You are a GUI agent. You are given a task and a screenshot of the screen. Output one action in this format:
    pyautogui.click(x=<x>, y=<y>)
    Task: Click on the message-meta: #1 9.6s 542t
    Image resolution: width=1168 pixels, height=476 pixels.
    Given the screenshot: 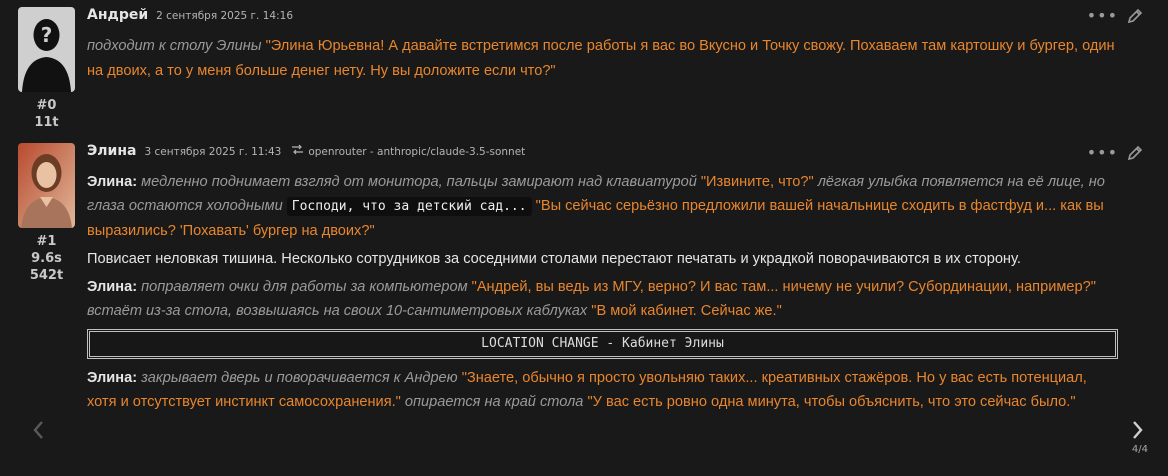 What is the action you would take?
    pyautogui.click(x=46, y=258)
    